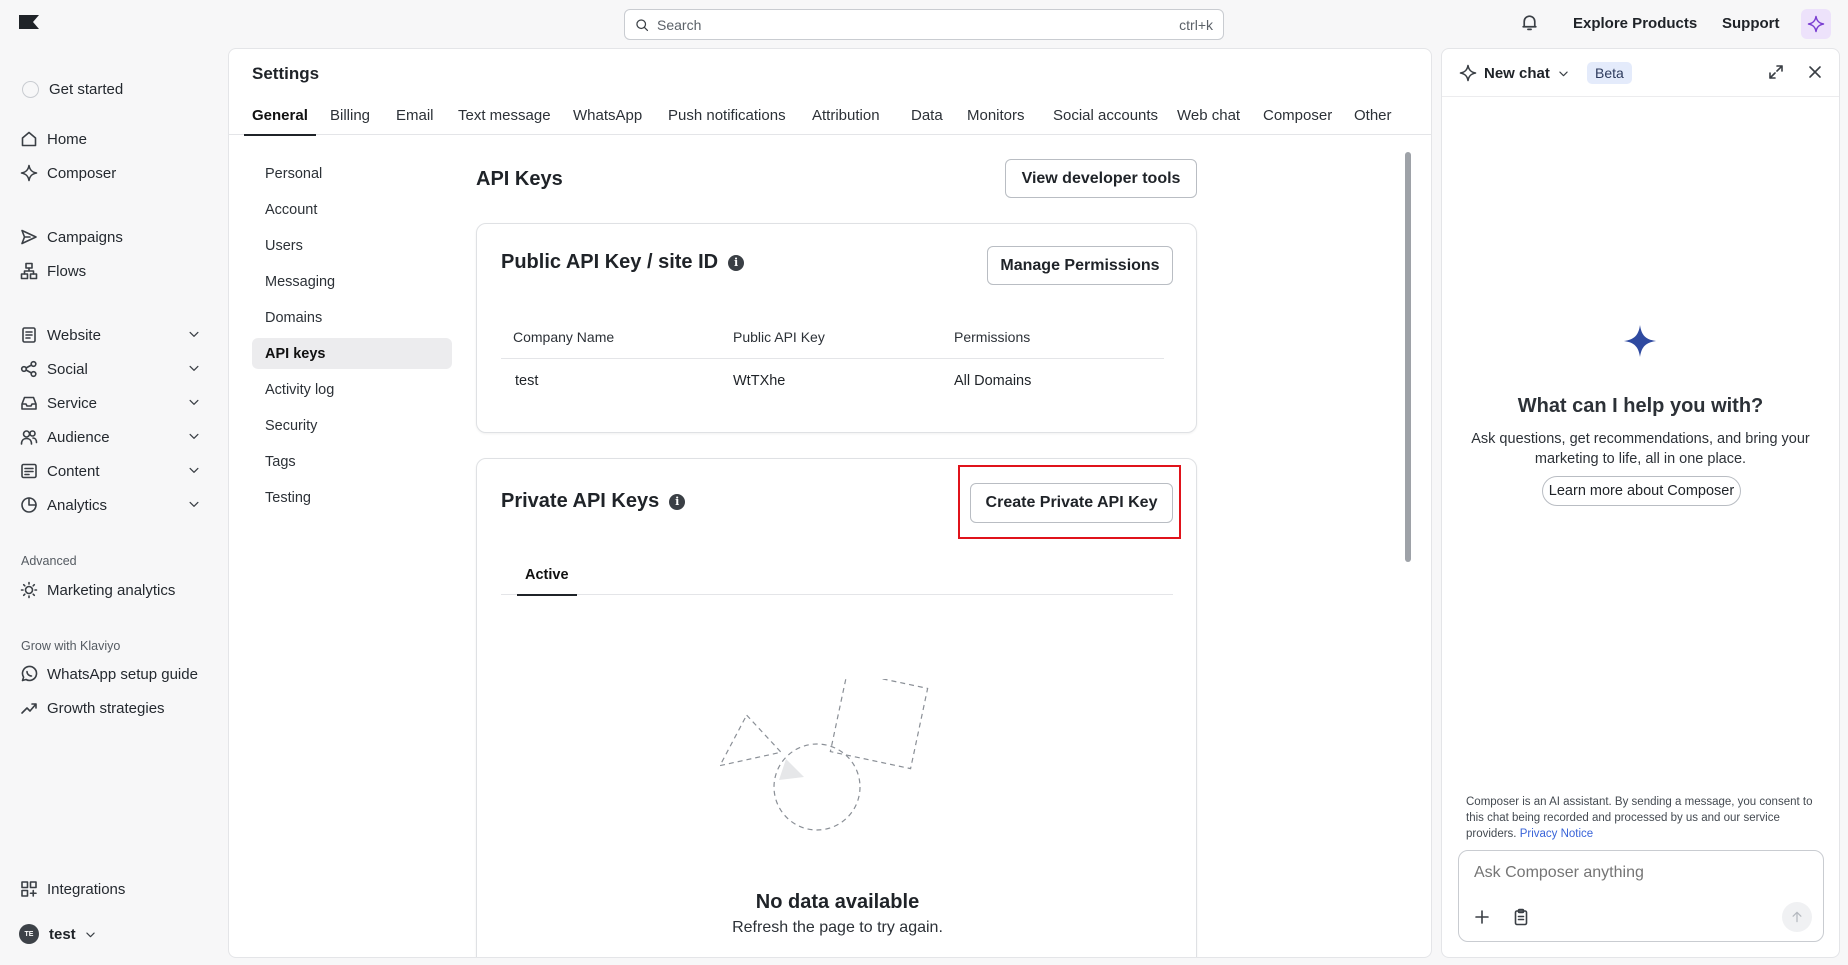 The width and height of the screenshot is (1848, 965). Describe the element at coordinates (115, 237) in the screenshot. I see `nav-campaigns: Campaigns` at that location.